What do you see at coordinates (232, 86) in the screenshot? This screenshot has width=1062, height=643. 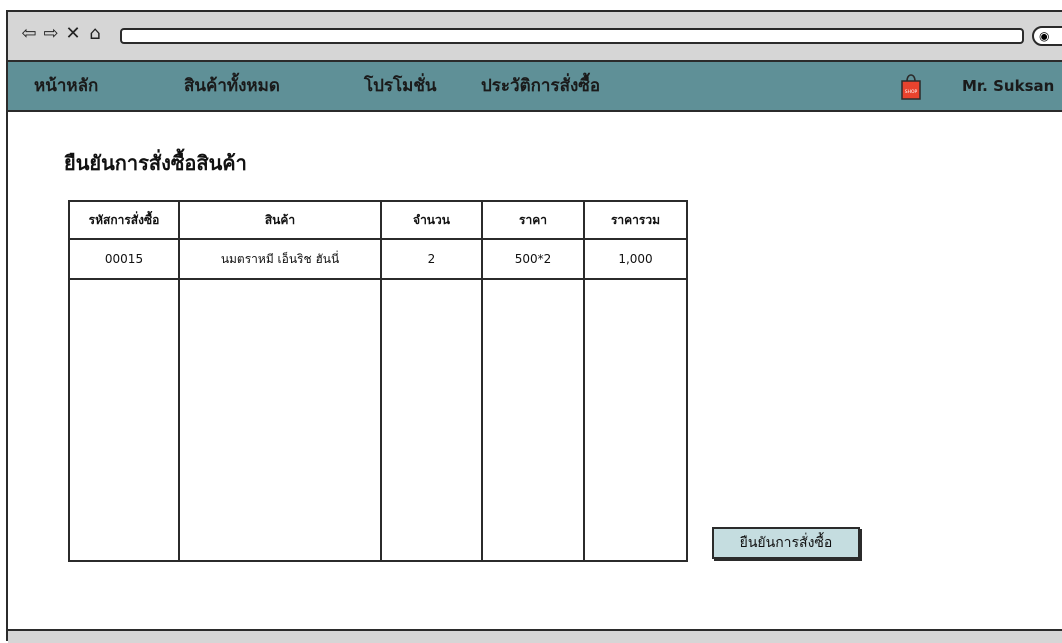 I see `menu-item-all-products: สินค้าทั้งหมด` at bounding box center [232, 86].